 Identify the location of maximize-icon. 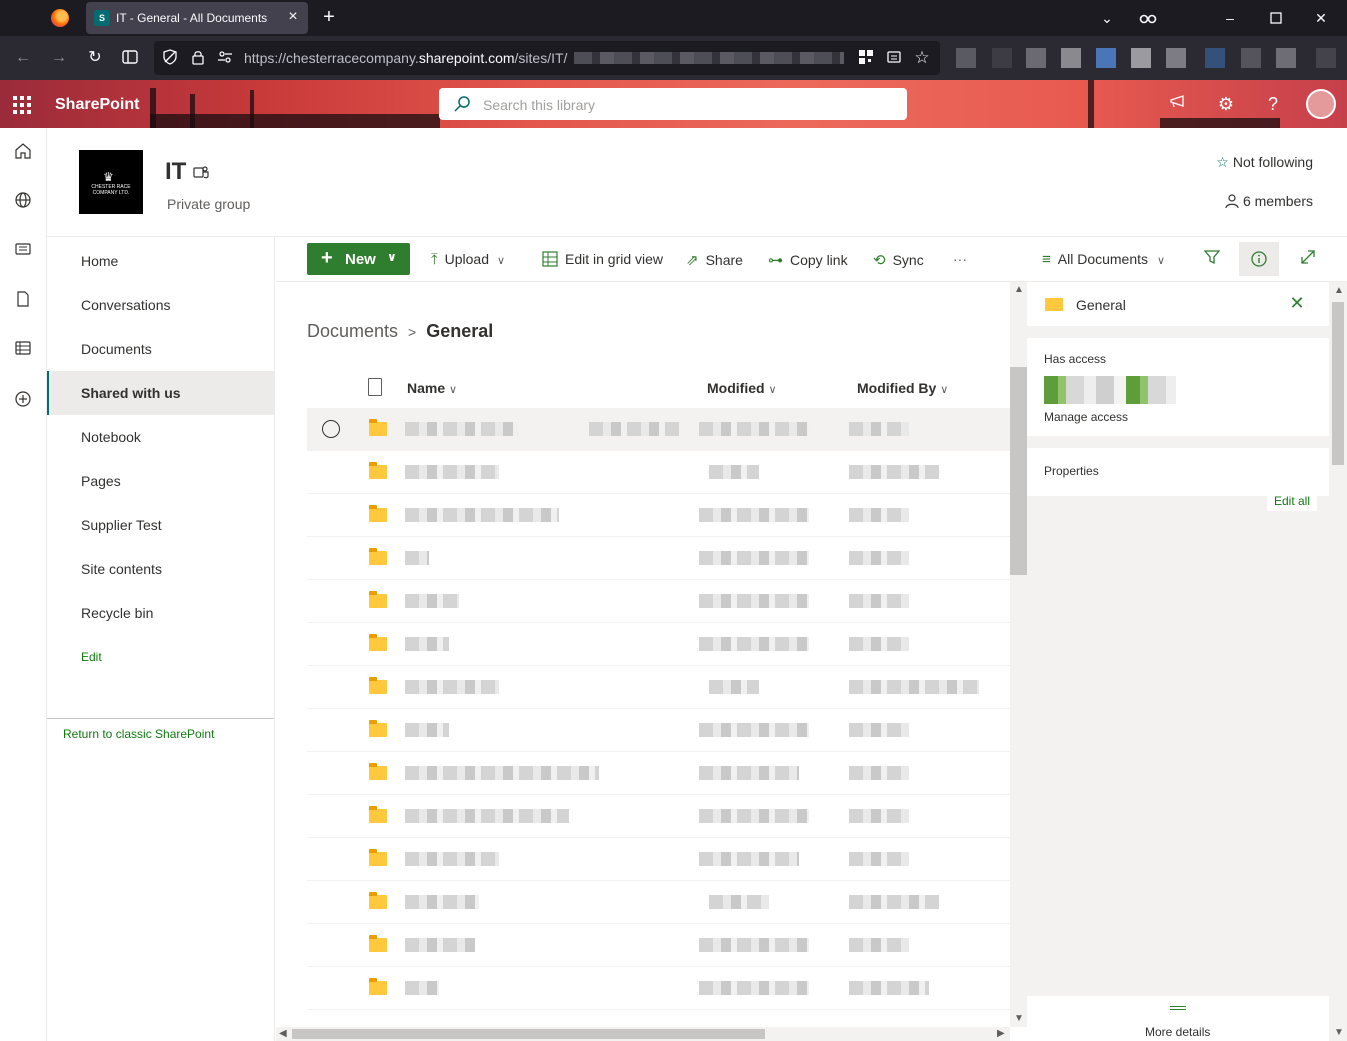
(1276, 18).